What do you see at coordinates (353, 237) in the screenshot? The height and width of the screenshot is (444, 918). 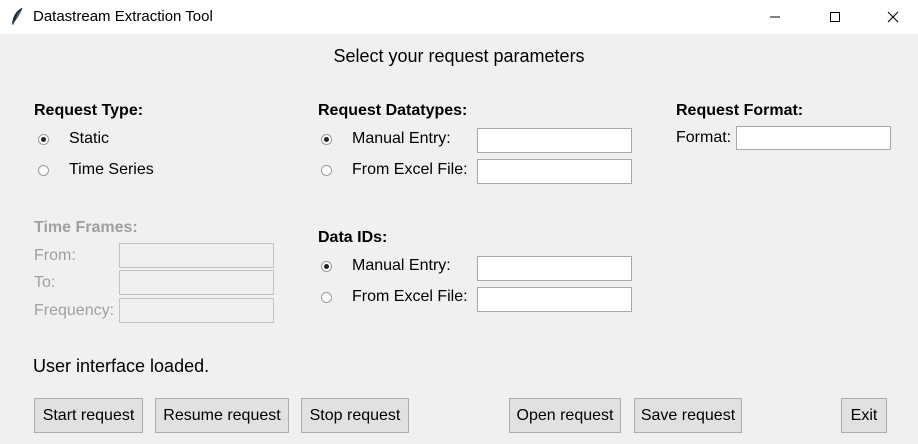 I see `data-ids-title: Data IDs:` at bounding box center [353, 237].